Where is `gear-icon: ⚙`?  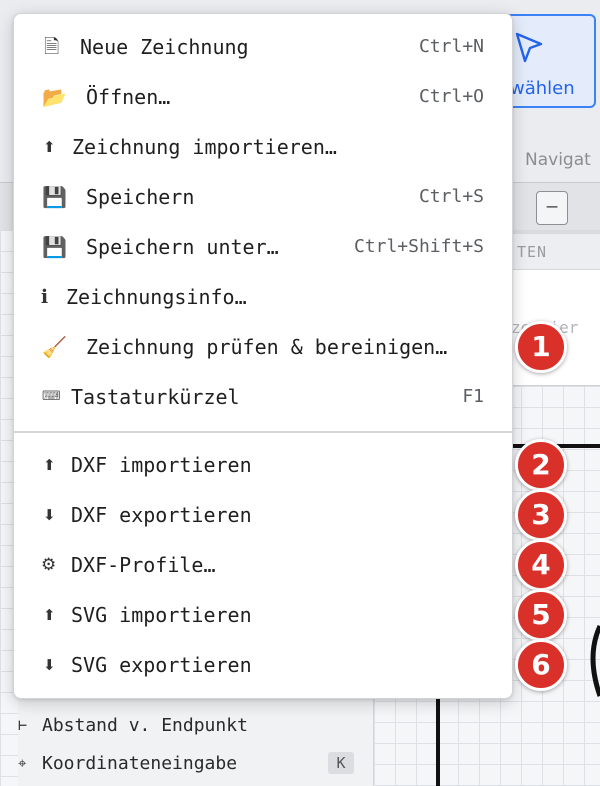 gear-icon: ⚙ is located at coordinates (49, 565).